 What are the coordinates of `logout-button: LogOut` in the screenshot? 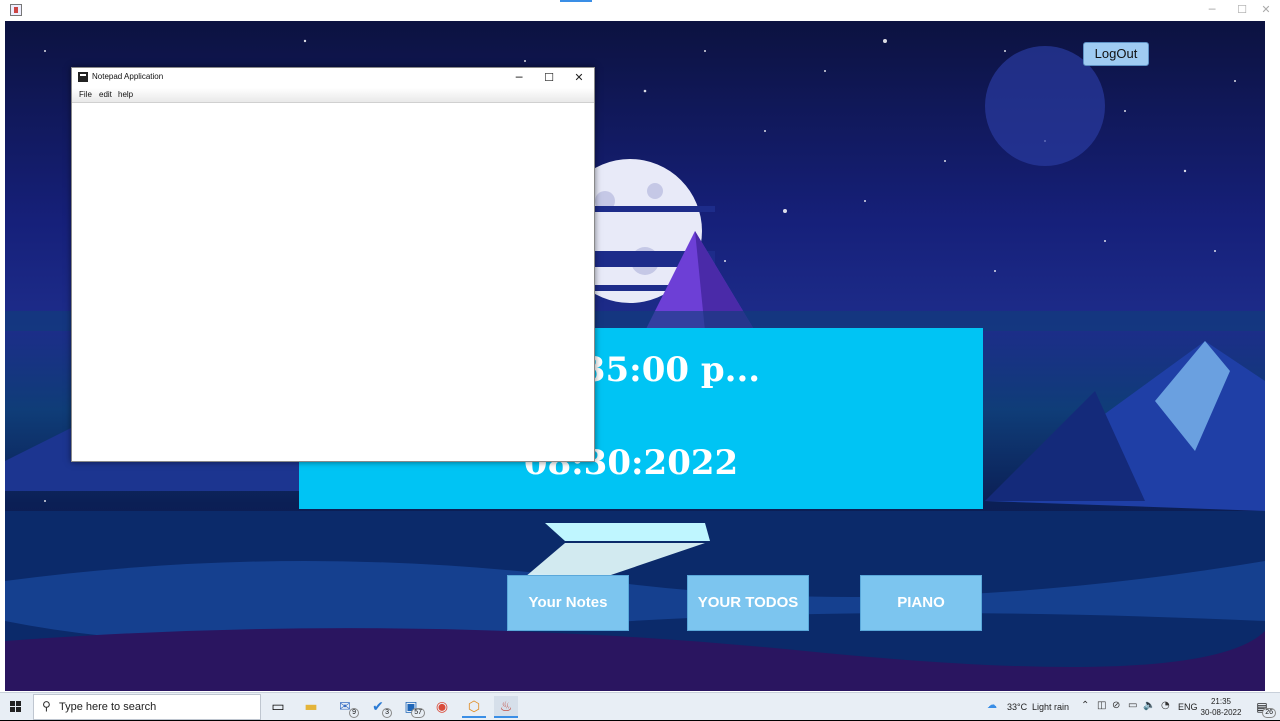 It's located at (1116, 54).